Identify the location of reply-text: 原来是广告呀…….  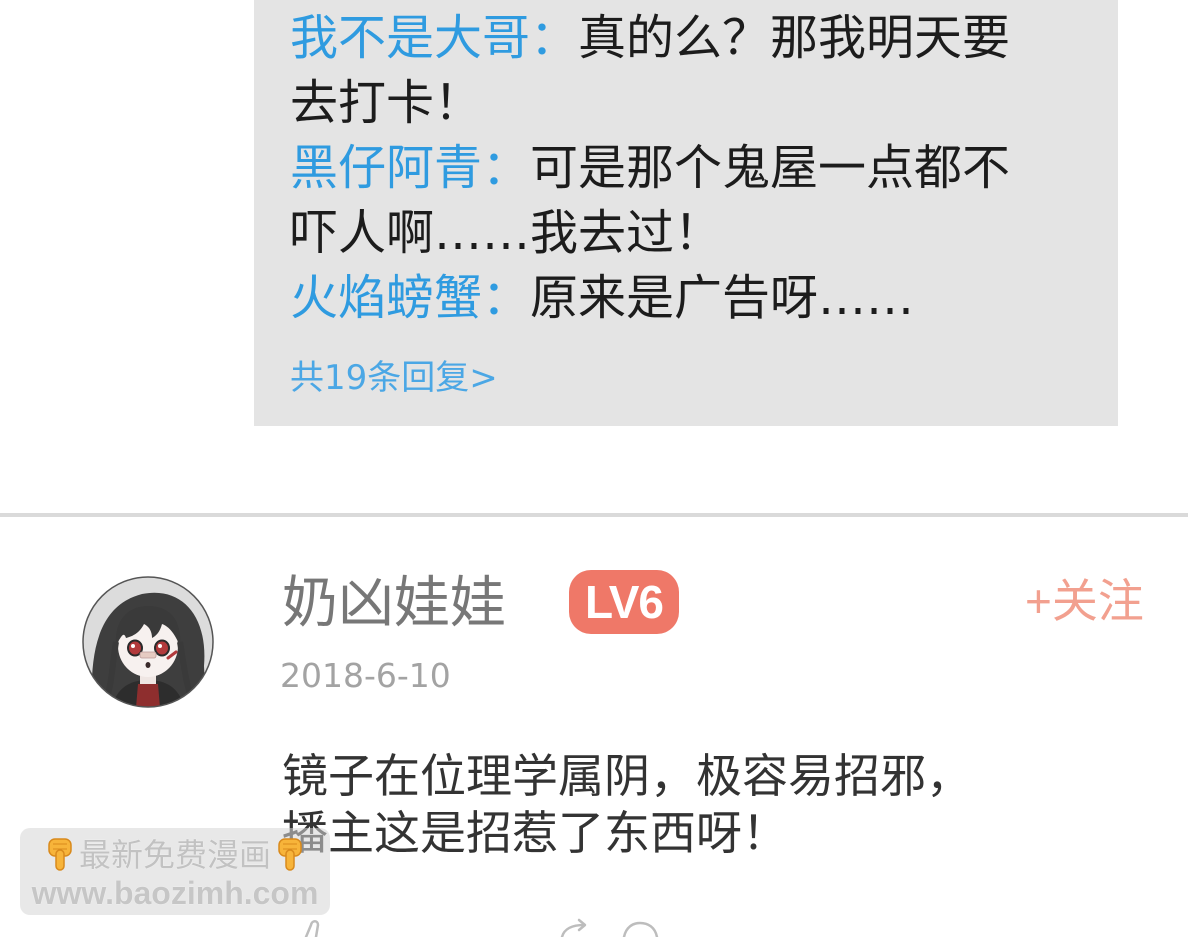
(722, 298).